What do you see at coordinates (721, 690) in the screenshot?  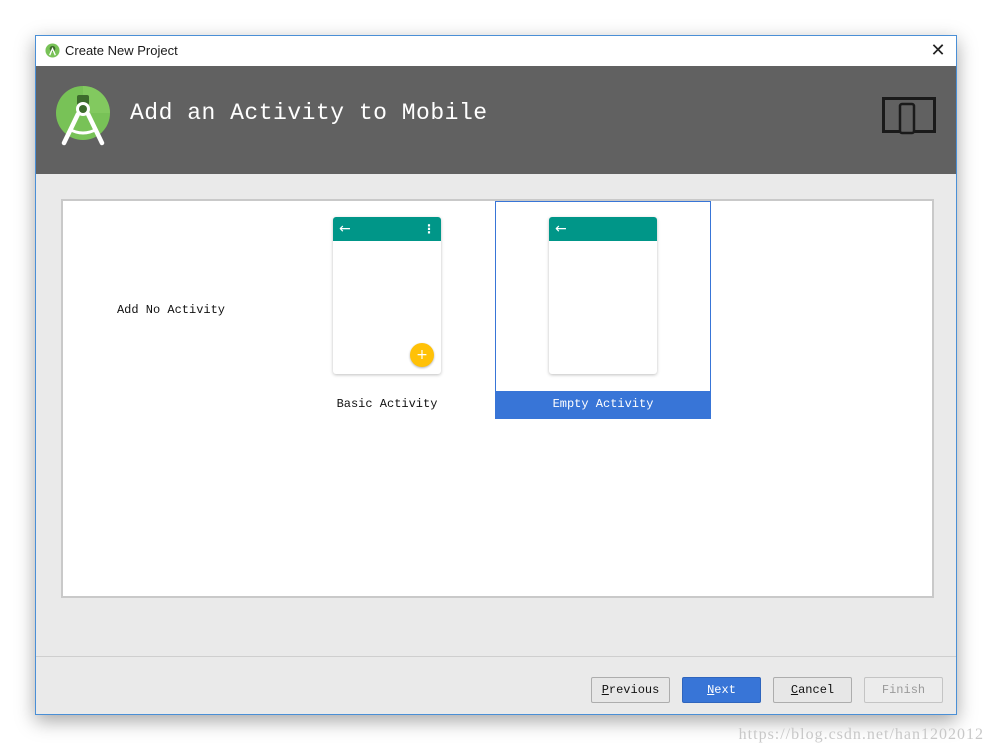 I see `next-button: Next` at bounding box center [721, 690].